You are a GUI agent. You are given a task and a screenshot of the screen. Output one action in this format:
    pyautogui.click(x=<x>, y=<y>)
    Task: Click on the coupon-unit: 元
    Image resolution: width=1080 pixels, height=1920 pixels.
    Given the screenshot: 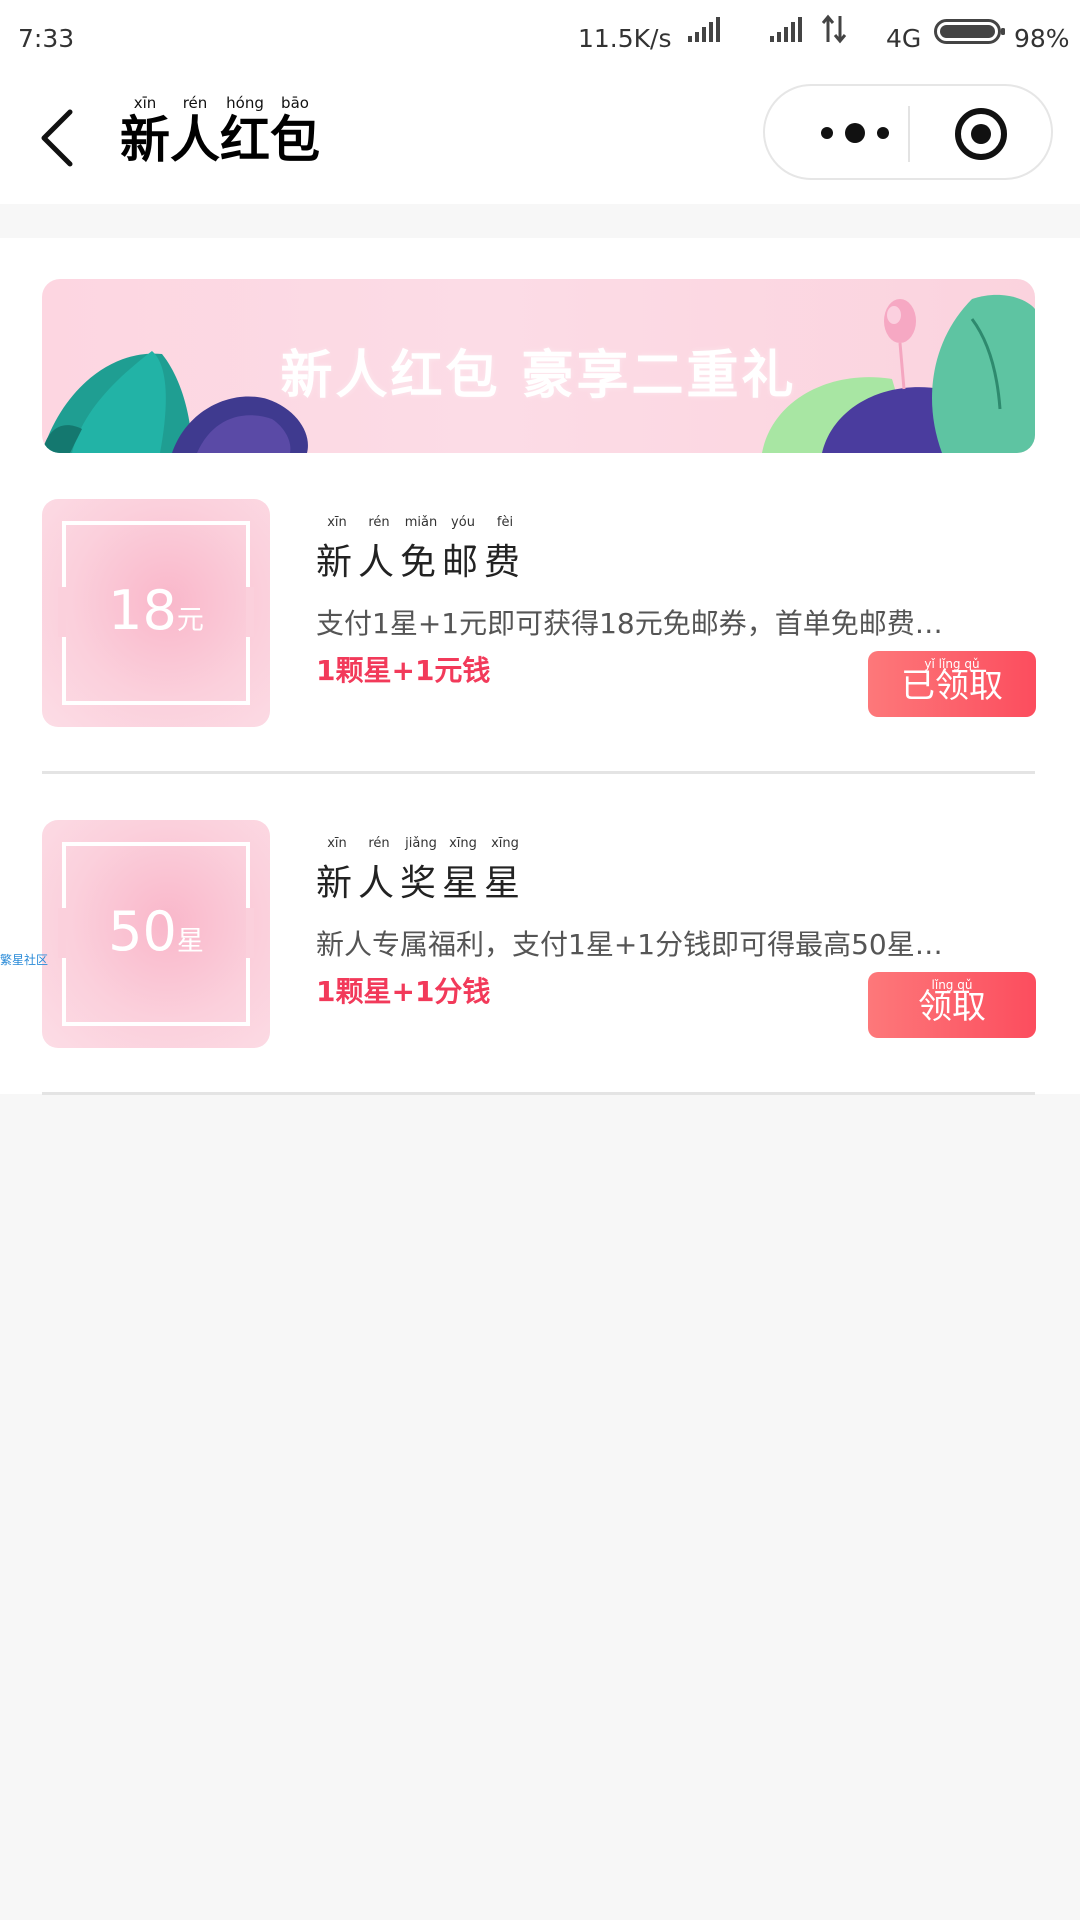 What is the action you would take?
    pyautogui.click(x=190, y=620)
    